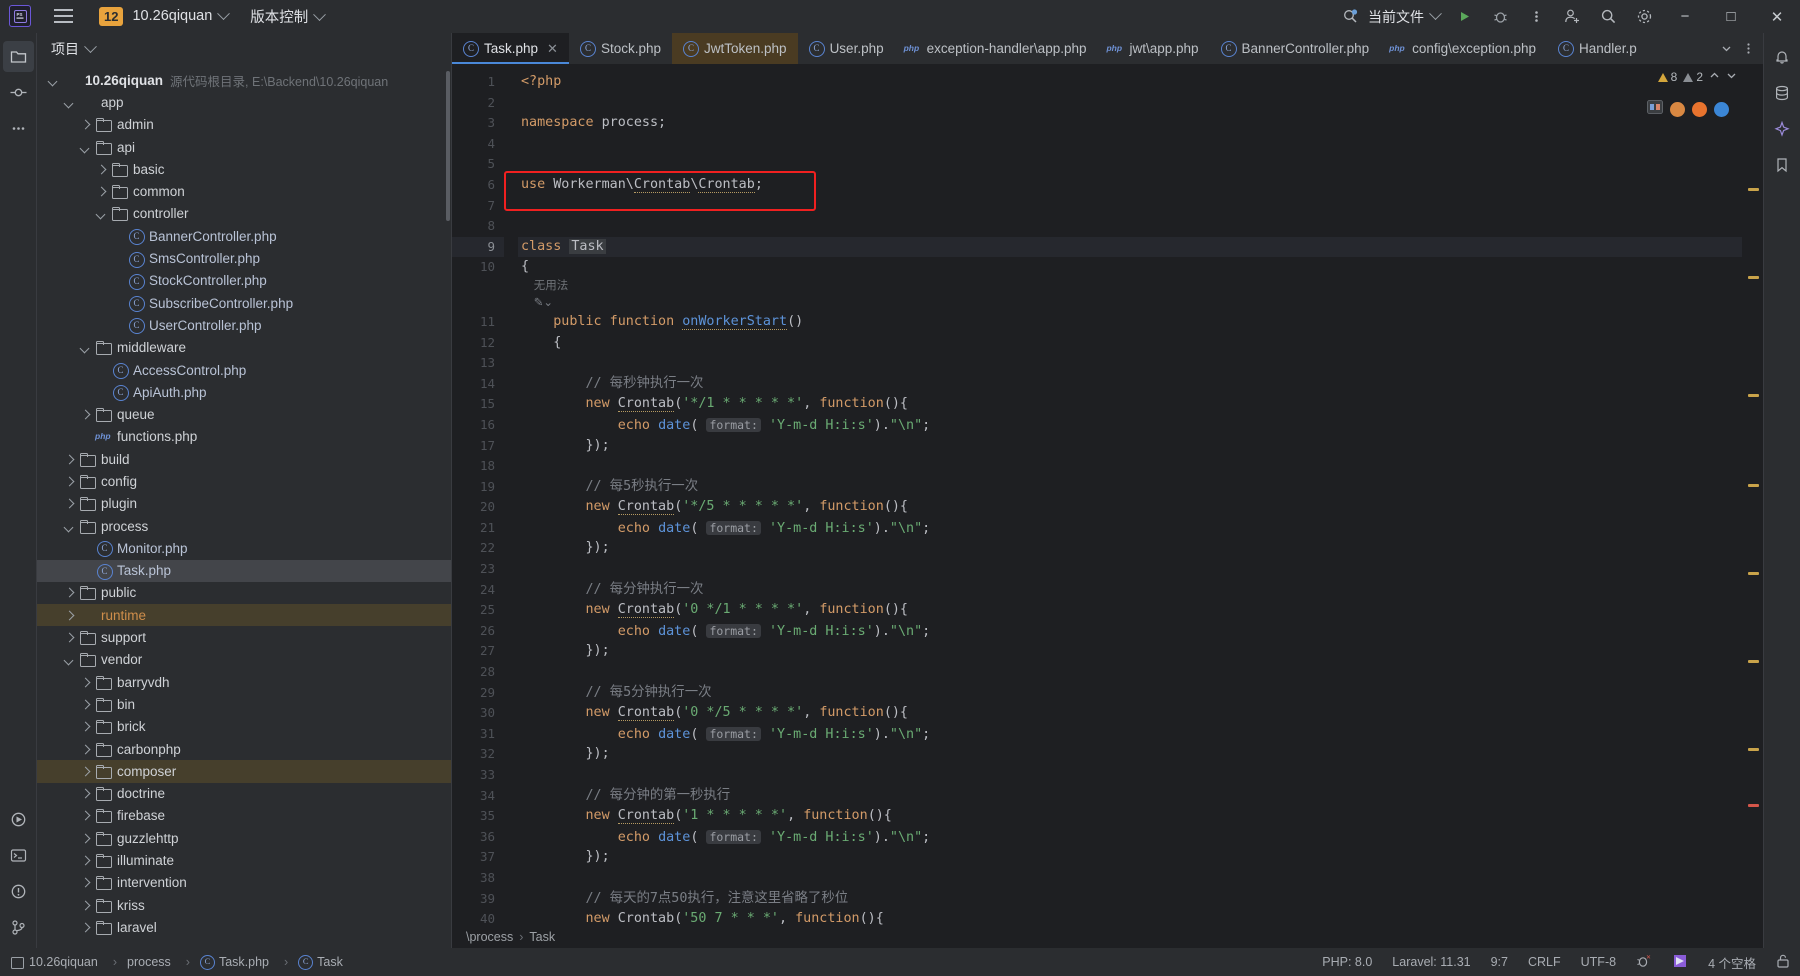 This screenshot has height=976, width=1800. Describe the element at coordinates (1130, 286) in the screenshot. I see `inlay-hint-usage: 无用法` at that location.